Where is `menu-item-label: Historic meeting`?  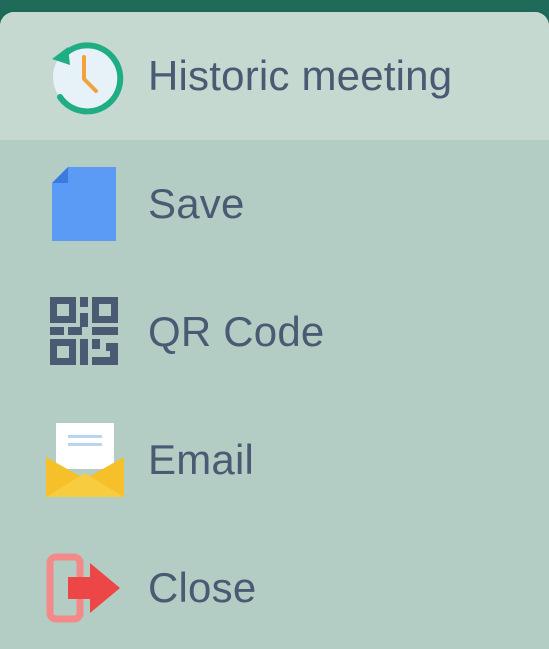
menu-item-label: Historic meeting is located at coordinates (300, 75).